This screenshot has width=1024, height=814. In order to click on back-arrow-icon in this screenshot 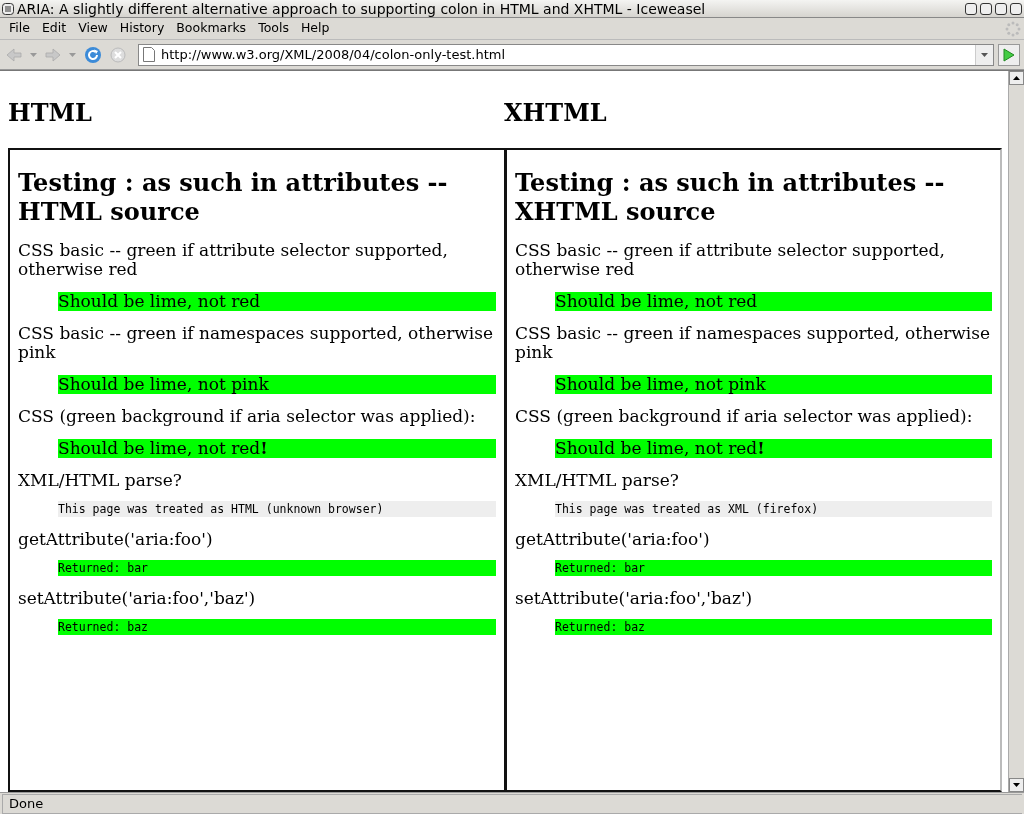, I will do `click(14, 54)`.